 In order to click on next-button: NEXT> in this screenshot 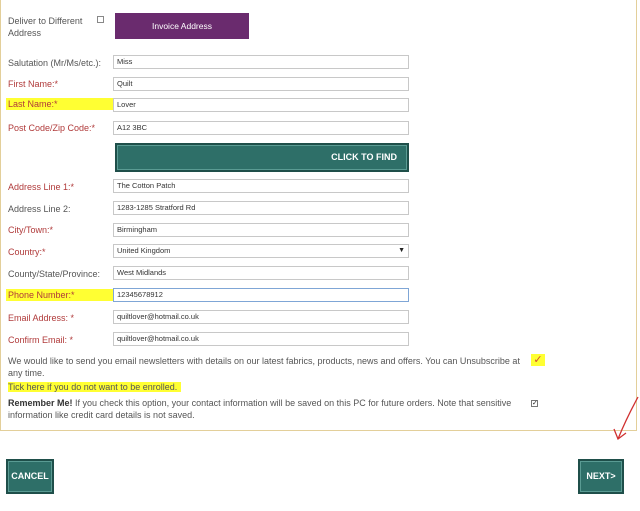, I will do `click(601, 476)`.